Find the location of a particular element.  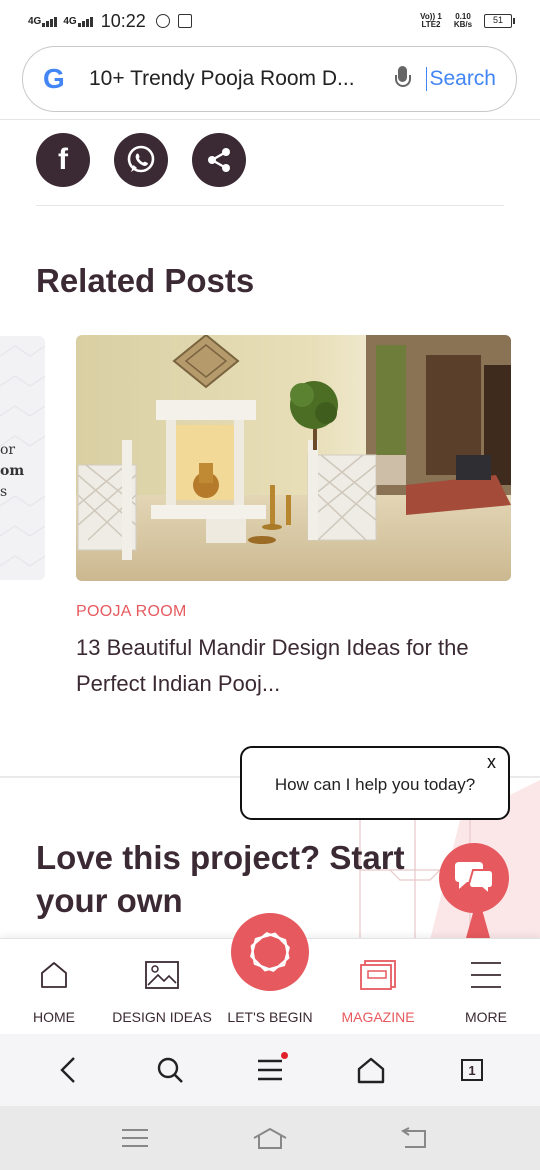

browser-toolbar: 1 is located at coordinates (270, 1070).